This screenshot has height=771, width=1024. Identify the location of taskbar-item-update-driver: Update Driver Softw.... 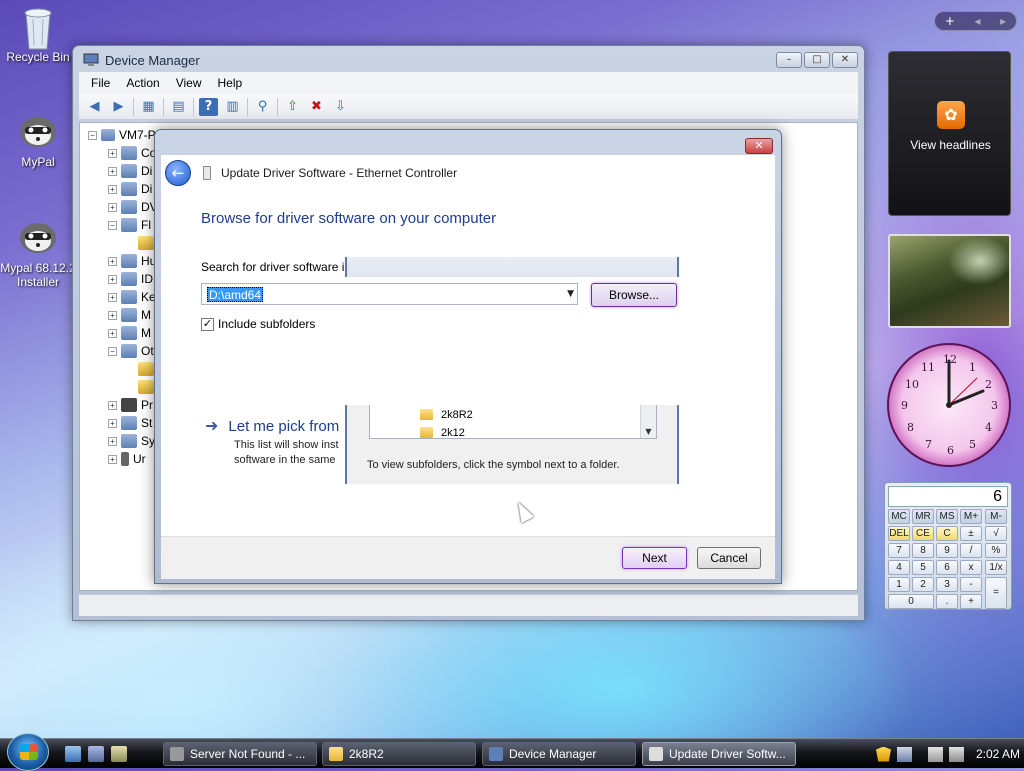
(719, 754).